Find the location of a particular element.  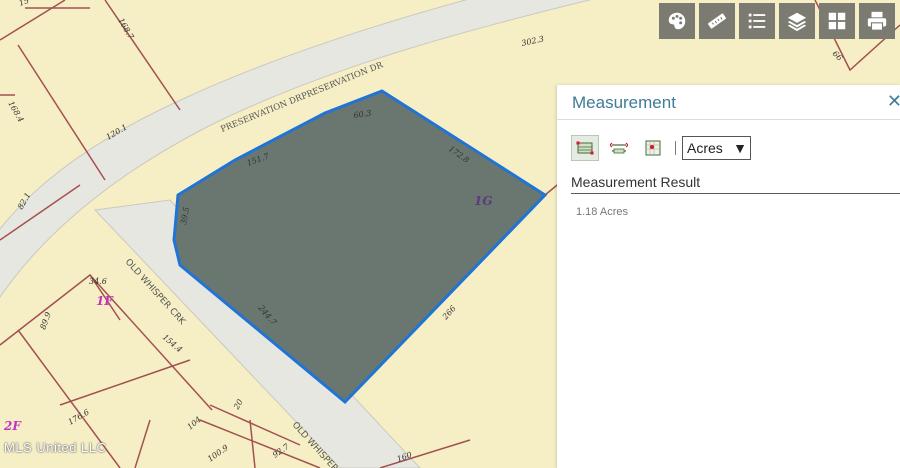

distance-tool-icon is located at coordinates (619, 148).